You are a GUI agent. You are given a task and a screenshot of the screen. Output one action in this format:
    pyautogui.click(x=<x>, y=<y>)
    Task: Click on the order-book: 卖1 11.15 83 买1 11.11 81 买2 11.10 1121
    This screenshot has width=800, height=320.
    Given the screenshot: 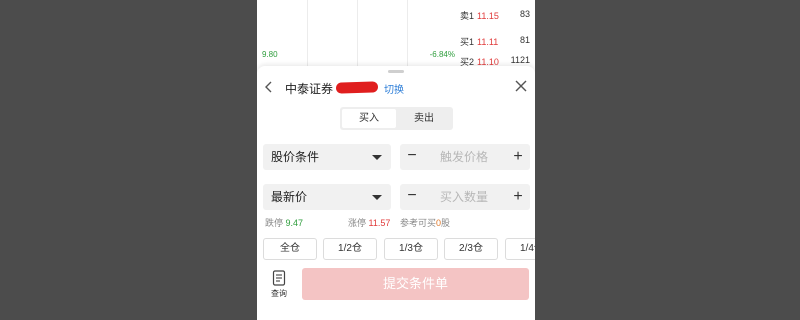 What is the action you would take?
    pyautogui.click(x=496, y=33)
    